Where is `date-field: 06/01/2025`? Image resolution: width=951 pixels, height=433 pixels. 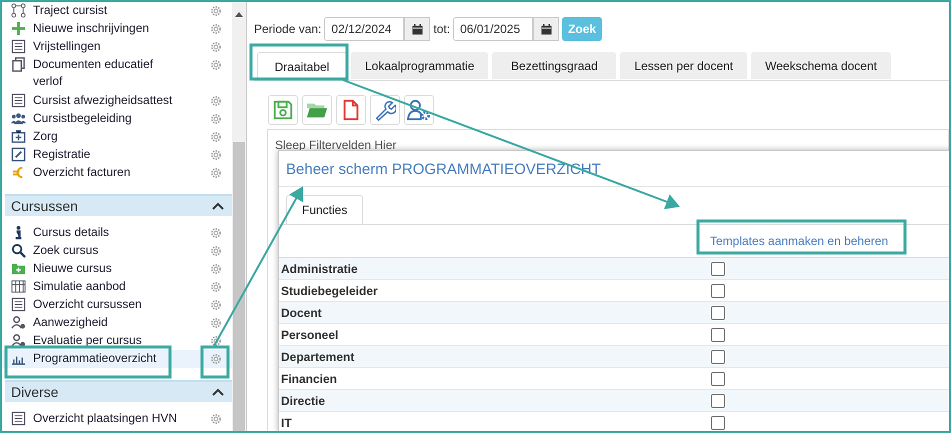
date-field: 06/01/2025 is located at coordinates (493, 29).